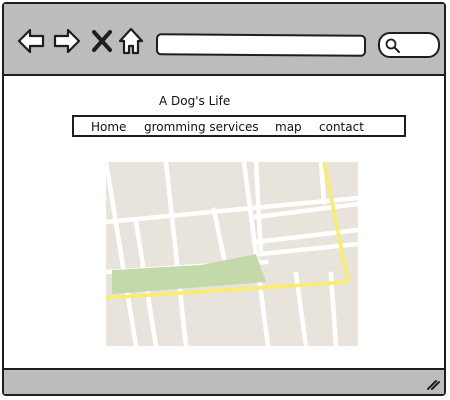  What do you see at coordinates (341, 127) in the screenshot?
I see `nav-contact-link: contact` at bounding box center [341, 127].